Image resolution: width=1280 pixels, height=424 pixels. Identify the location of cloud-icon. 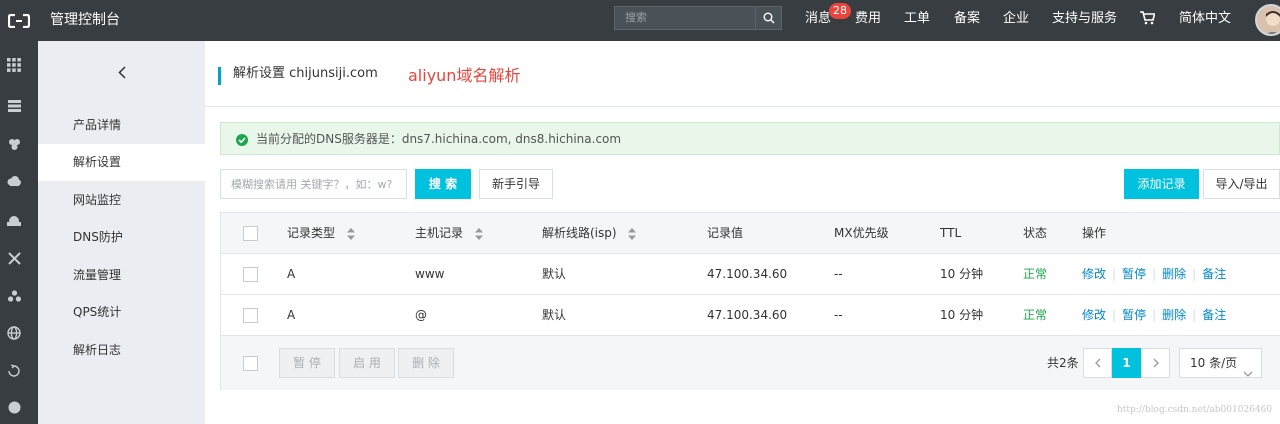
(14, 181).